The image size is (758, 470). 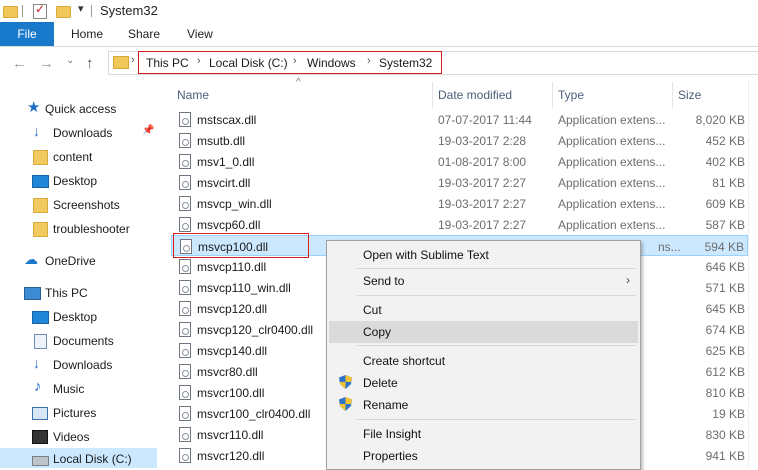 I want to click on menu-separator, so click(x=496, y=419).